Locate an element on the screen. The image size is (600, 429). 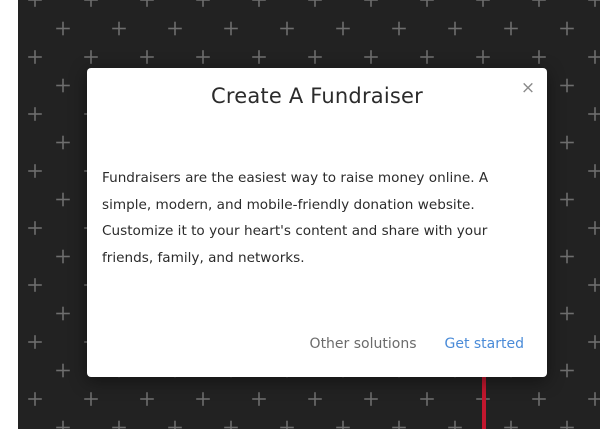
modal-actions: Other solutions Get started is located at coordinates (417, 344).